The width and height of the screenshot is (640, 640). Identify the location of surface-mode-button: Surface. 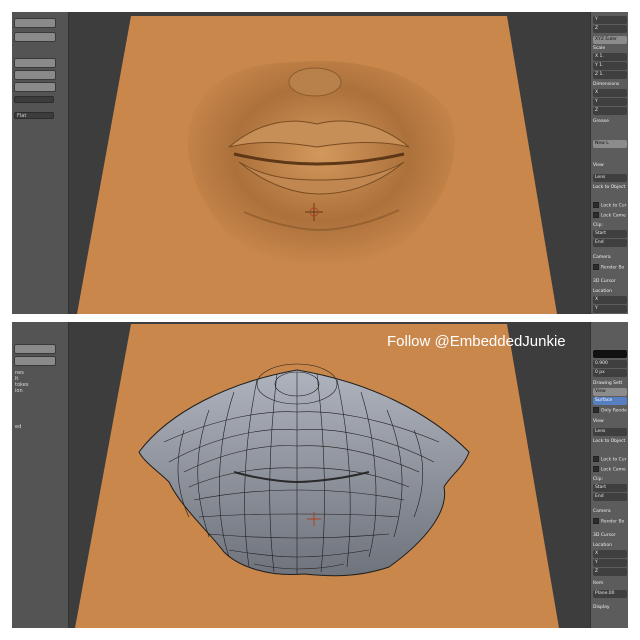
(610, 401).